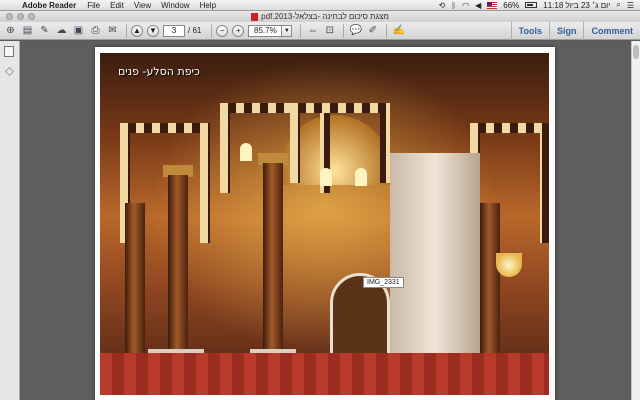 The height and width of the screenshot is (400, 640). Describe the element at coordinates (324, 374) in the screenshot. I see `photo-carpet` at that location.